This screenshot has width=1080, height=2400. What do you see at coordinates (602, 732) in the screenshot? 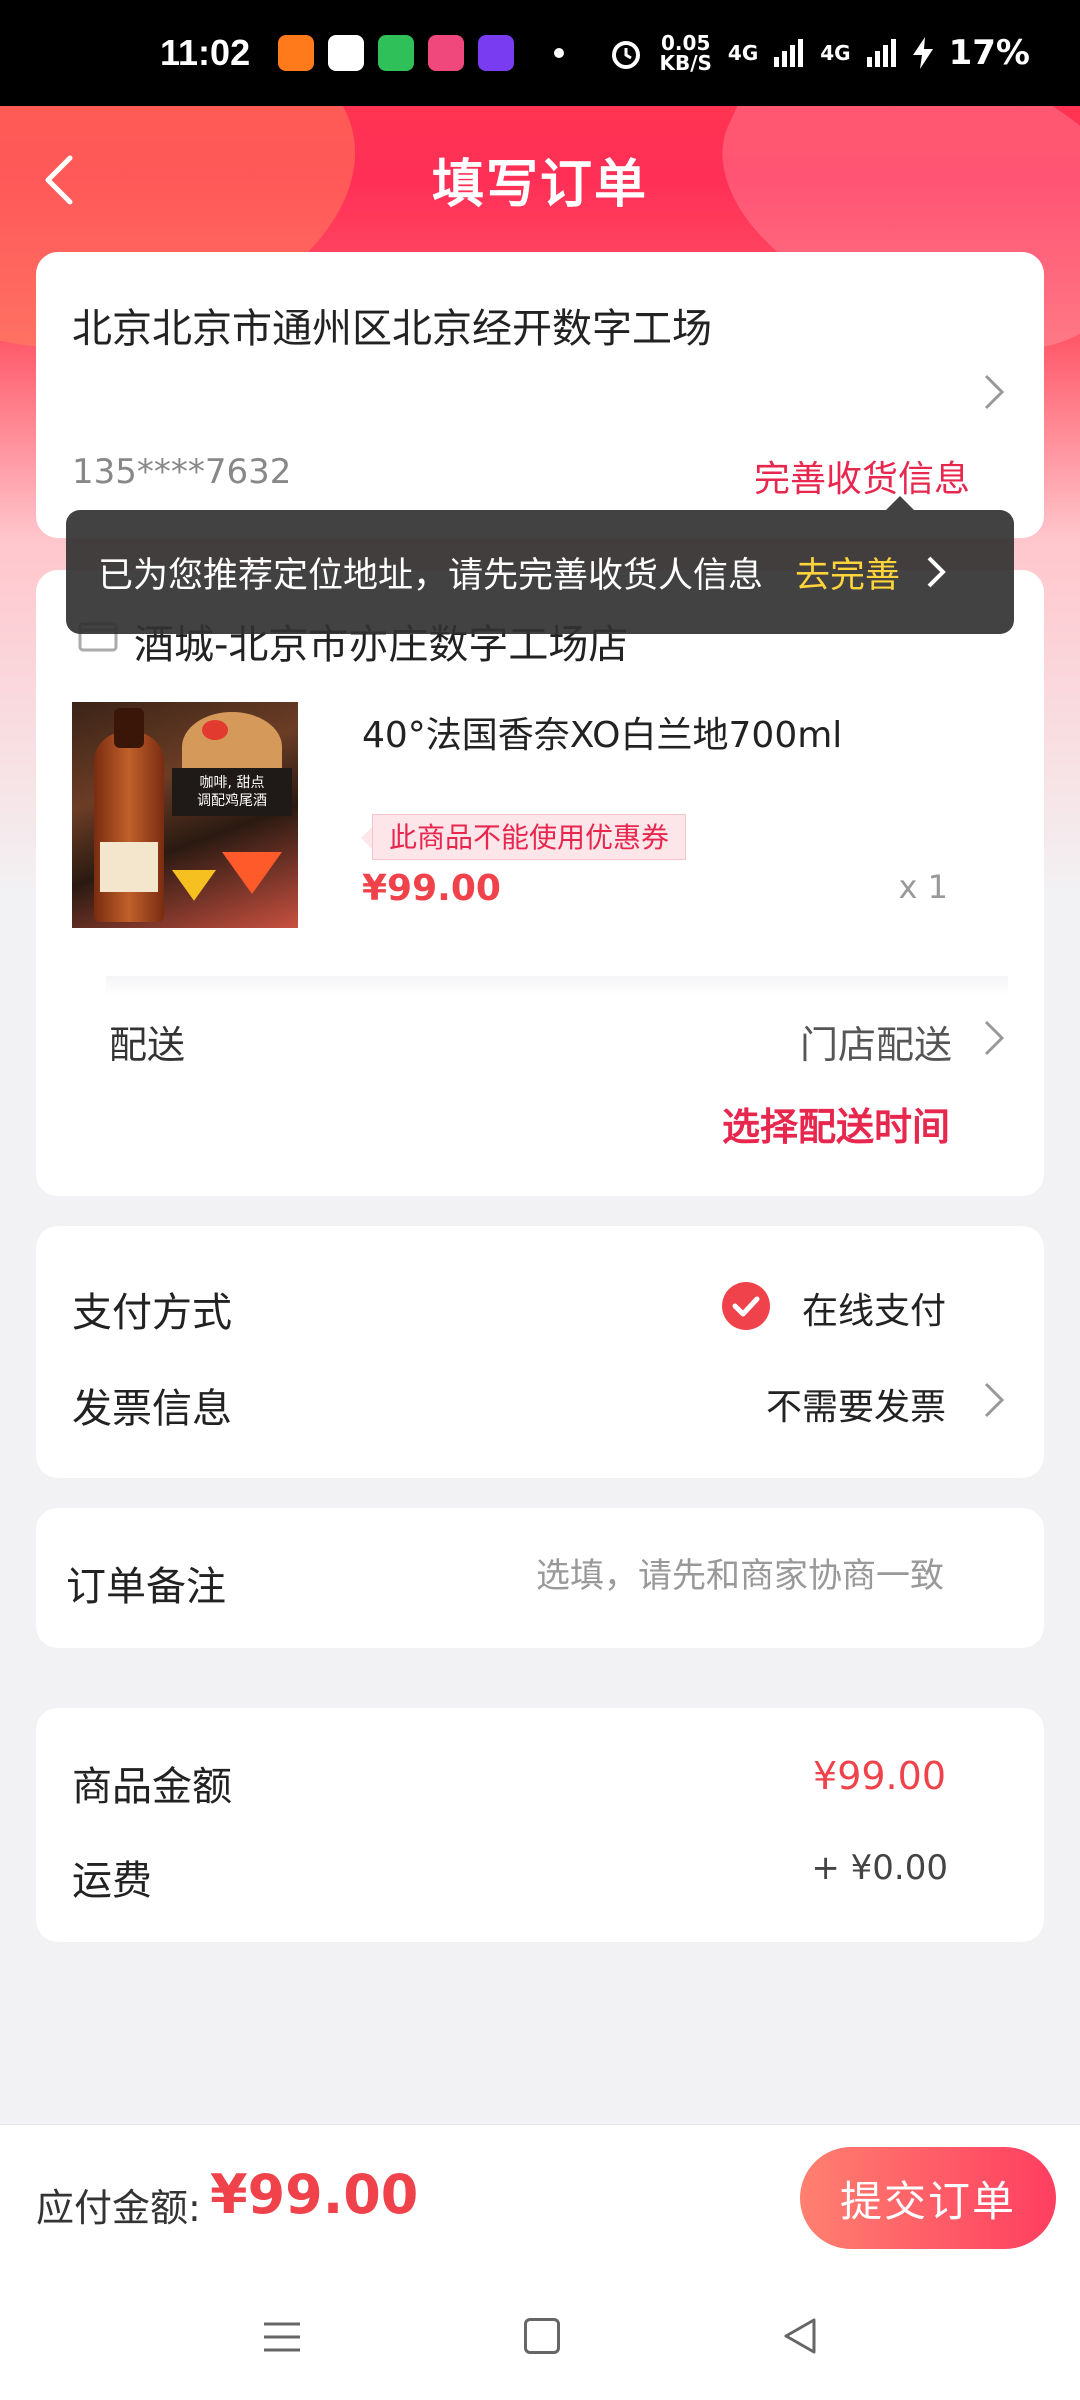
I see `product-name: 40°法国香奈XO白兰地700ml` at bounding box center [602, 732].